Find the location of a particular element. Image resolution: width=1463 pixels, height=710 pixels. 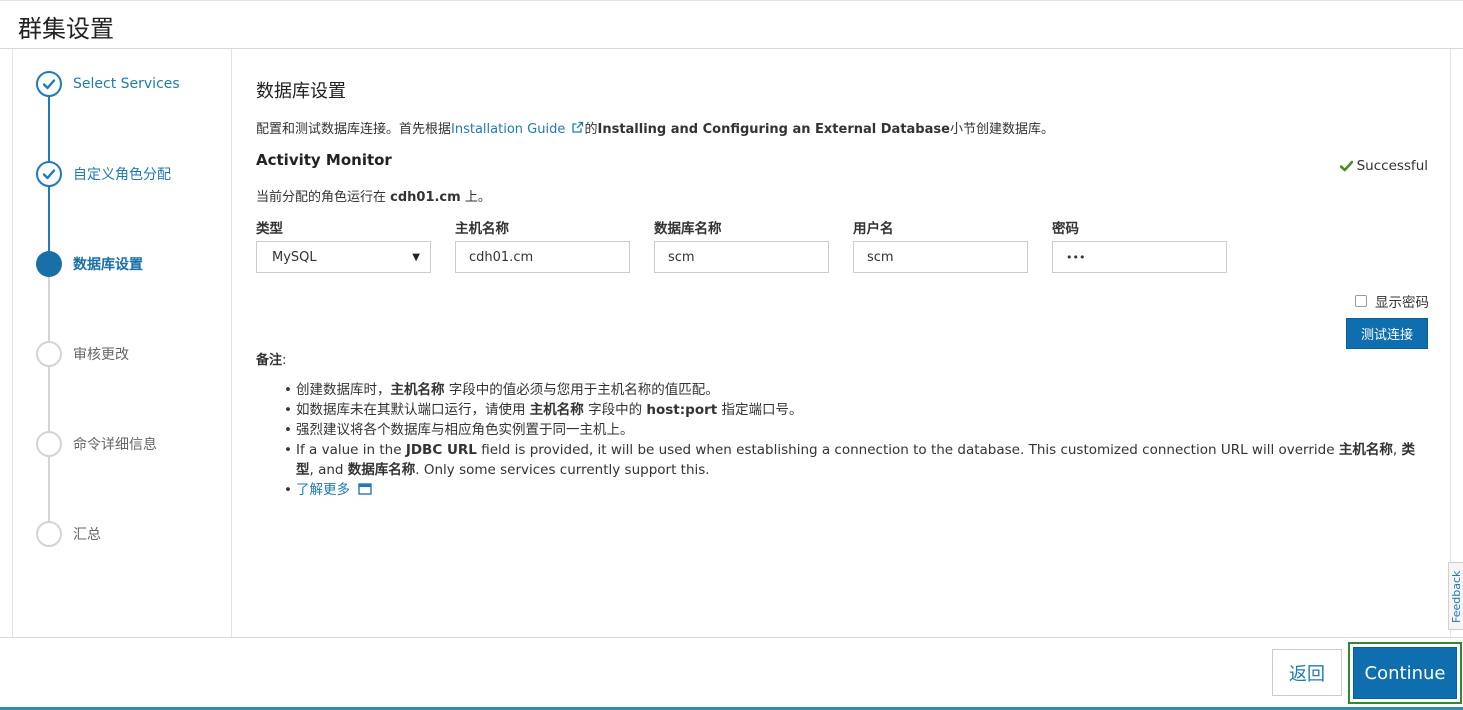

note-text: 创建数据库时， is located at coordinates (343, 390).